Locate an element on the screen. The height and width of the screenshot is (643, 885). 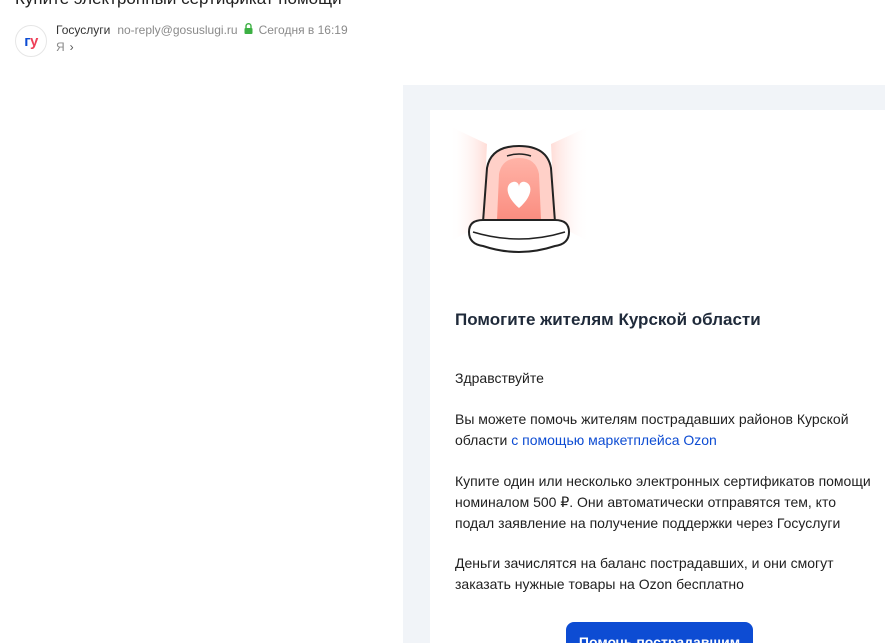
lock-icon is located at coordinates (248, 30).